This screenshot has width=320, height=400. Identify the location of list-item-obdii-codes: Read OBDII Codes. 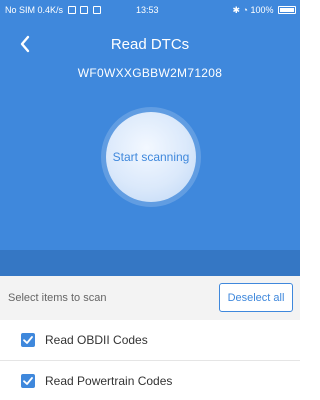
(150, 340).